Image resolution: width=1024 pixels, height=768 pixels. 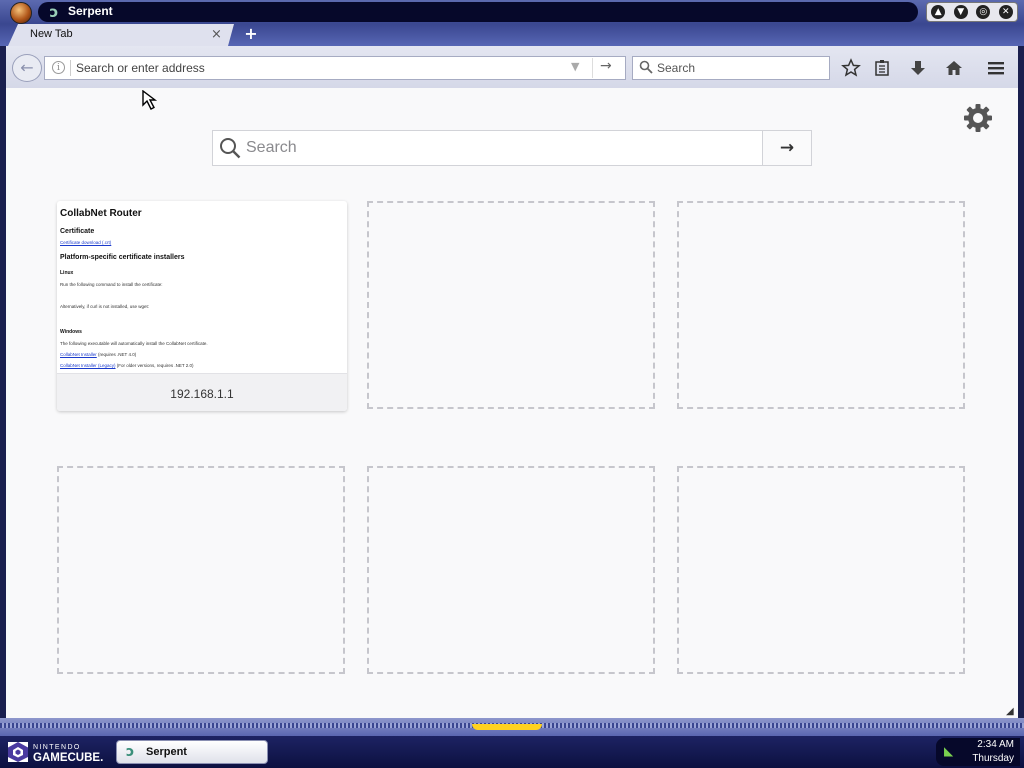 What do you see at coordinates (996, 68) in the screenshot?
I see `menu-icon` at bounding box center [996, 68].